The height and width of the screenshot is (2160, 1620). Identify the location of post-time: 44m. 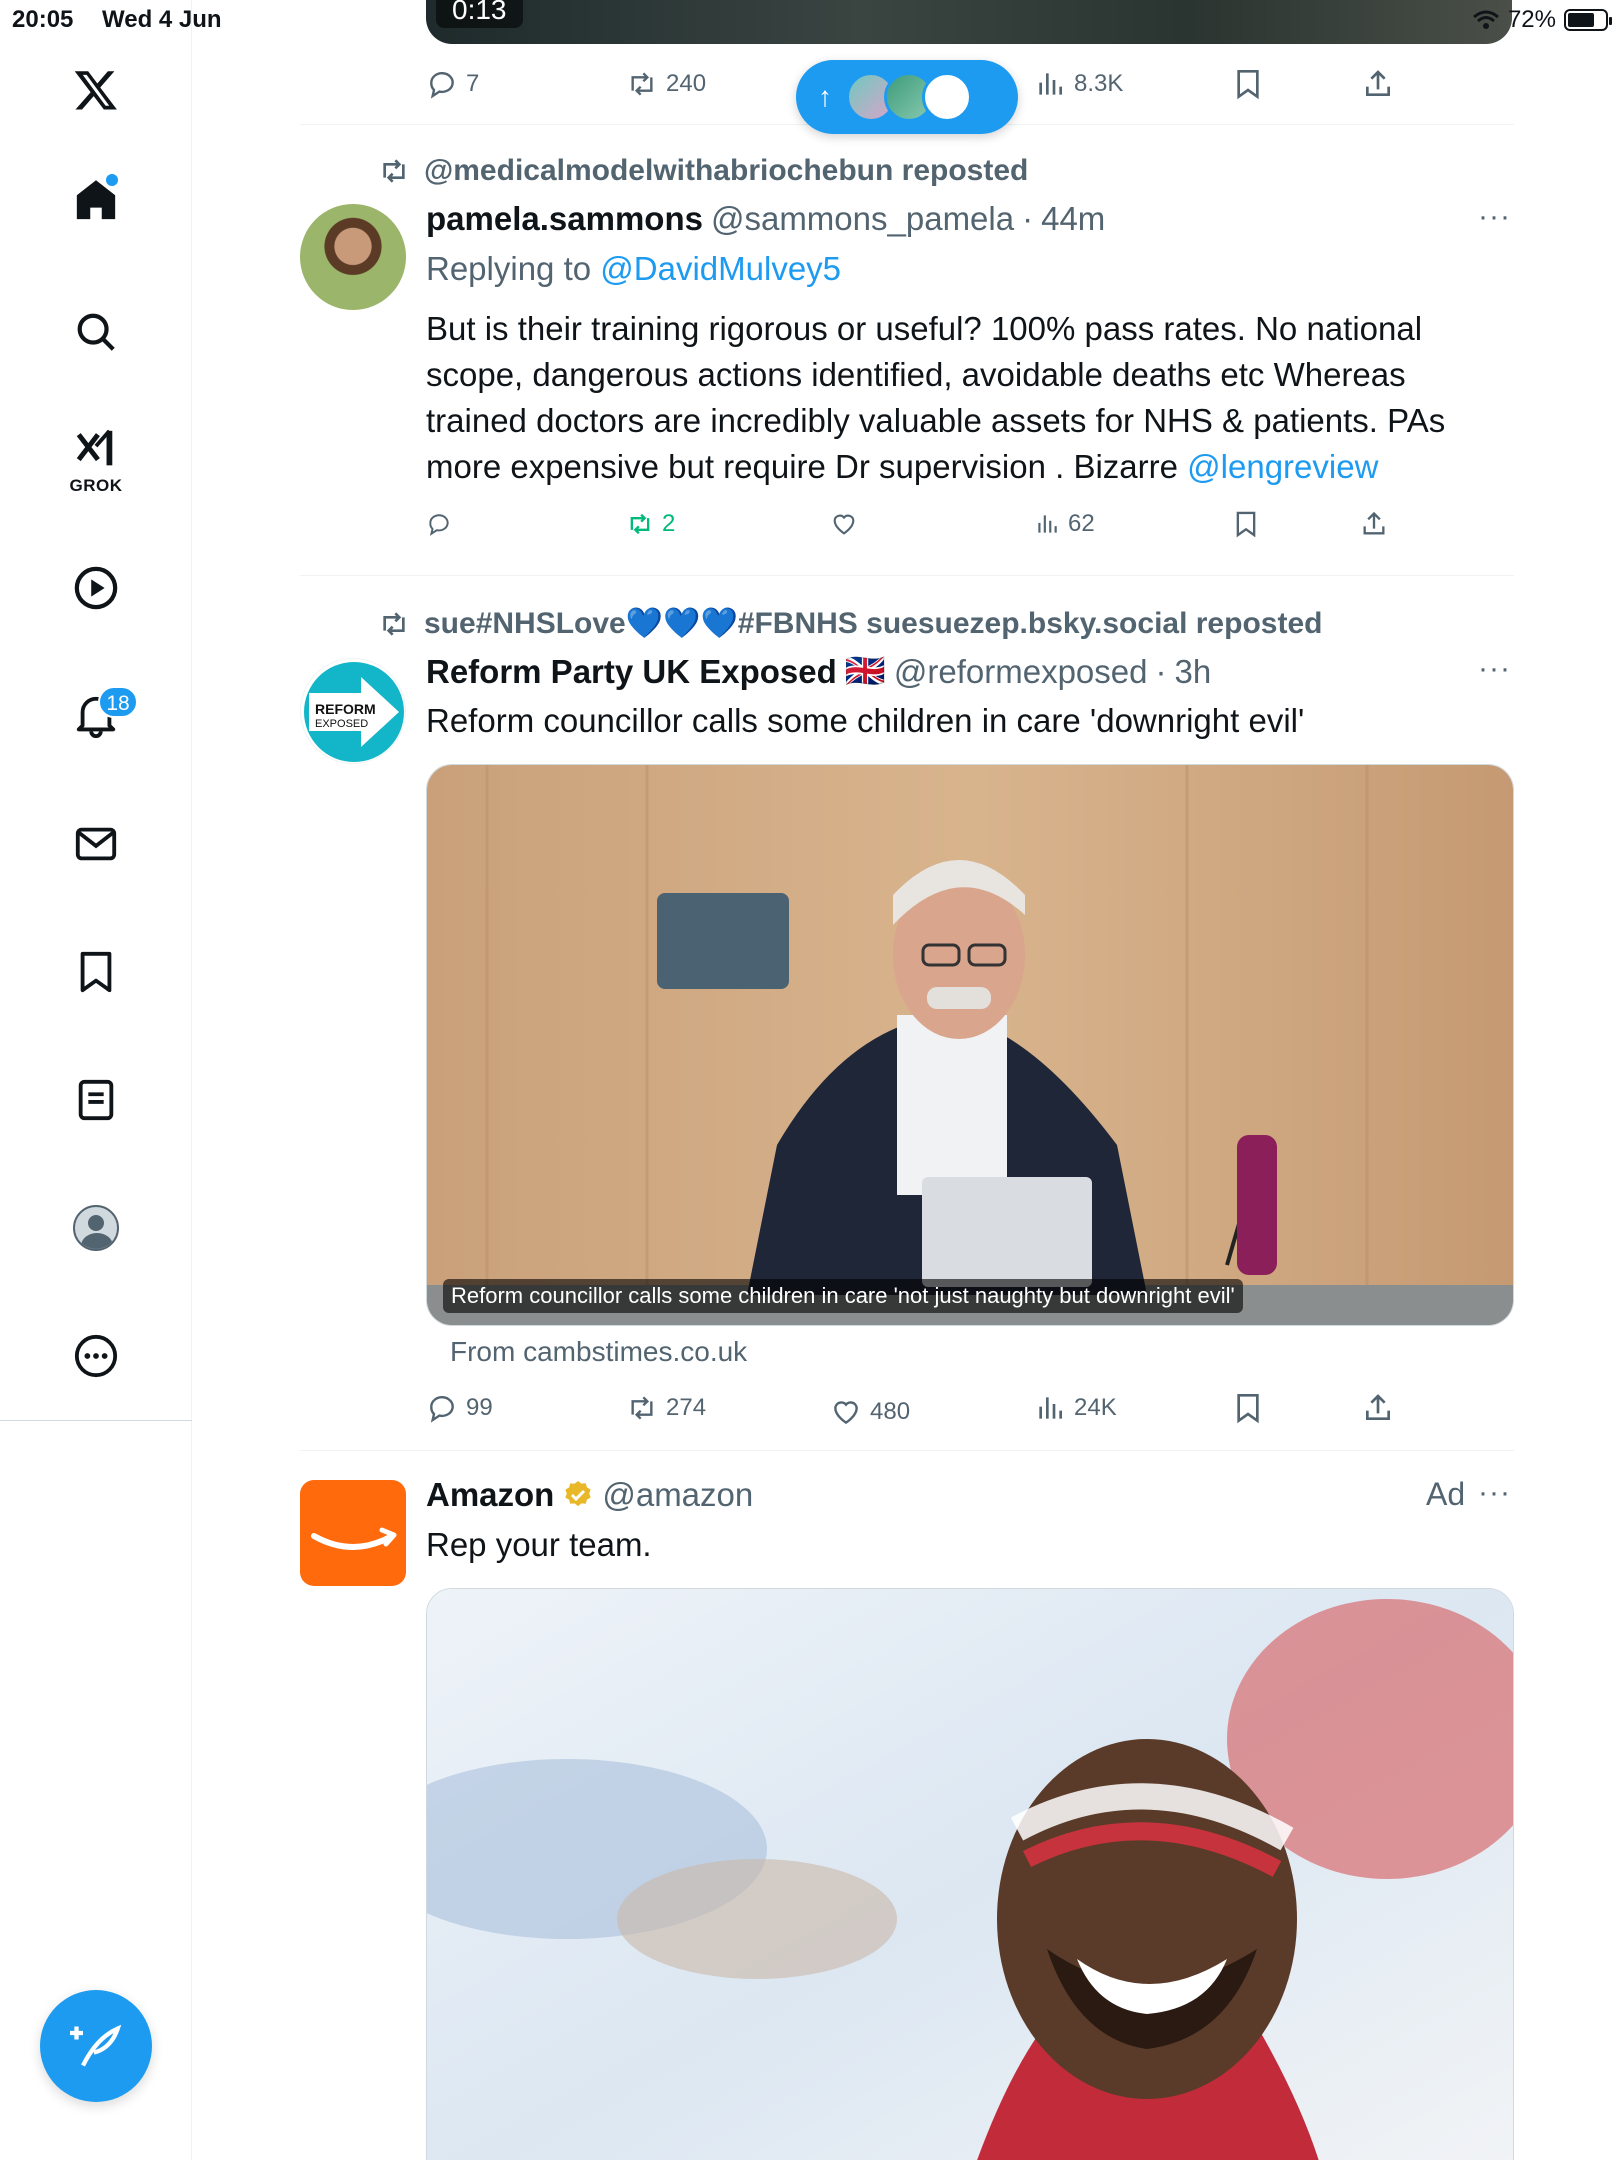
(1073, 219).